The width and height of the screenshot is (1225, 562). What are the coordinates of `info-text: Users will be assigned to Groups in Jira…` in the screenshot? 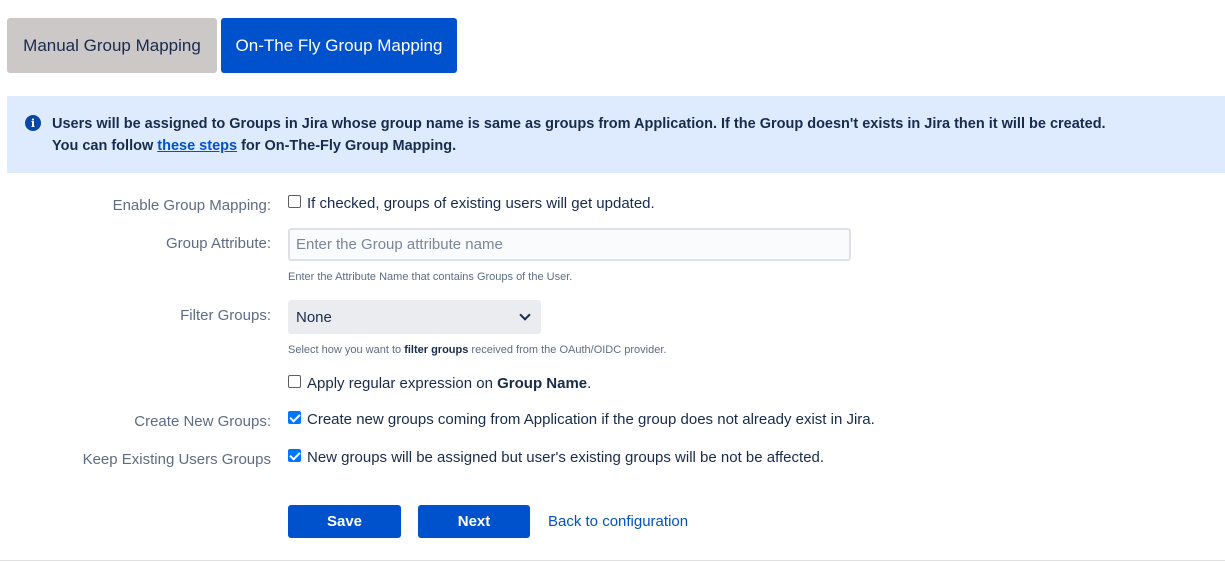 It's located at (627, 135).